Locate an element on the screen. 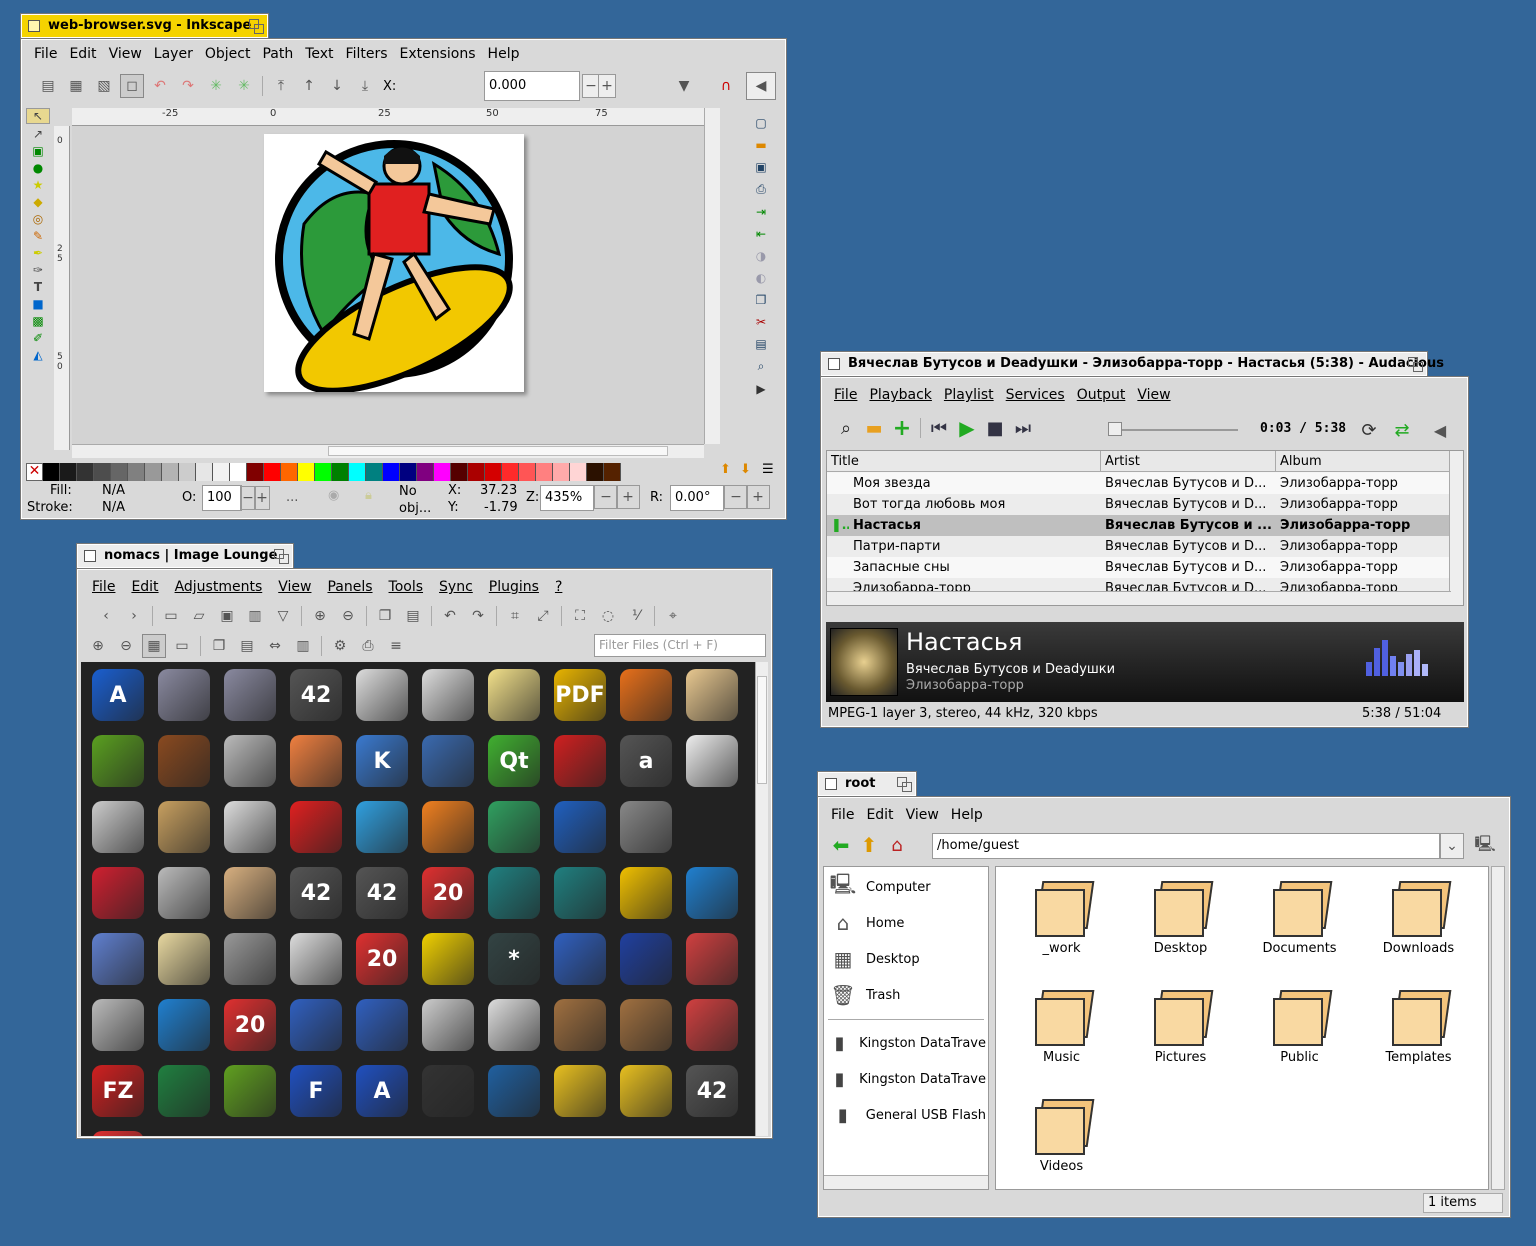 This screenshot has height=1246, width=1536. sort-icon: ≡ is located at coordinates (396, 646).